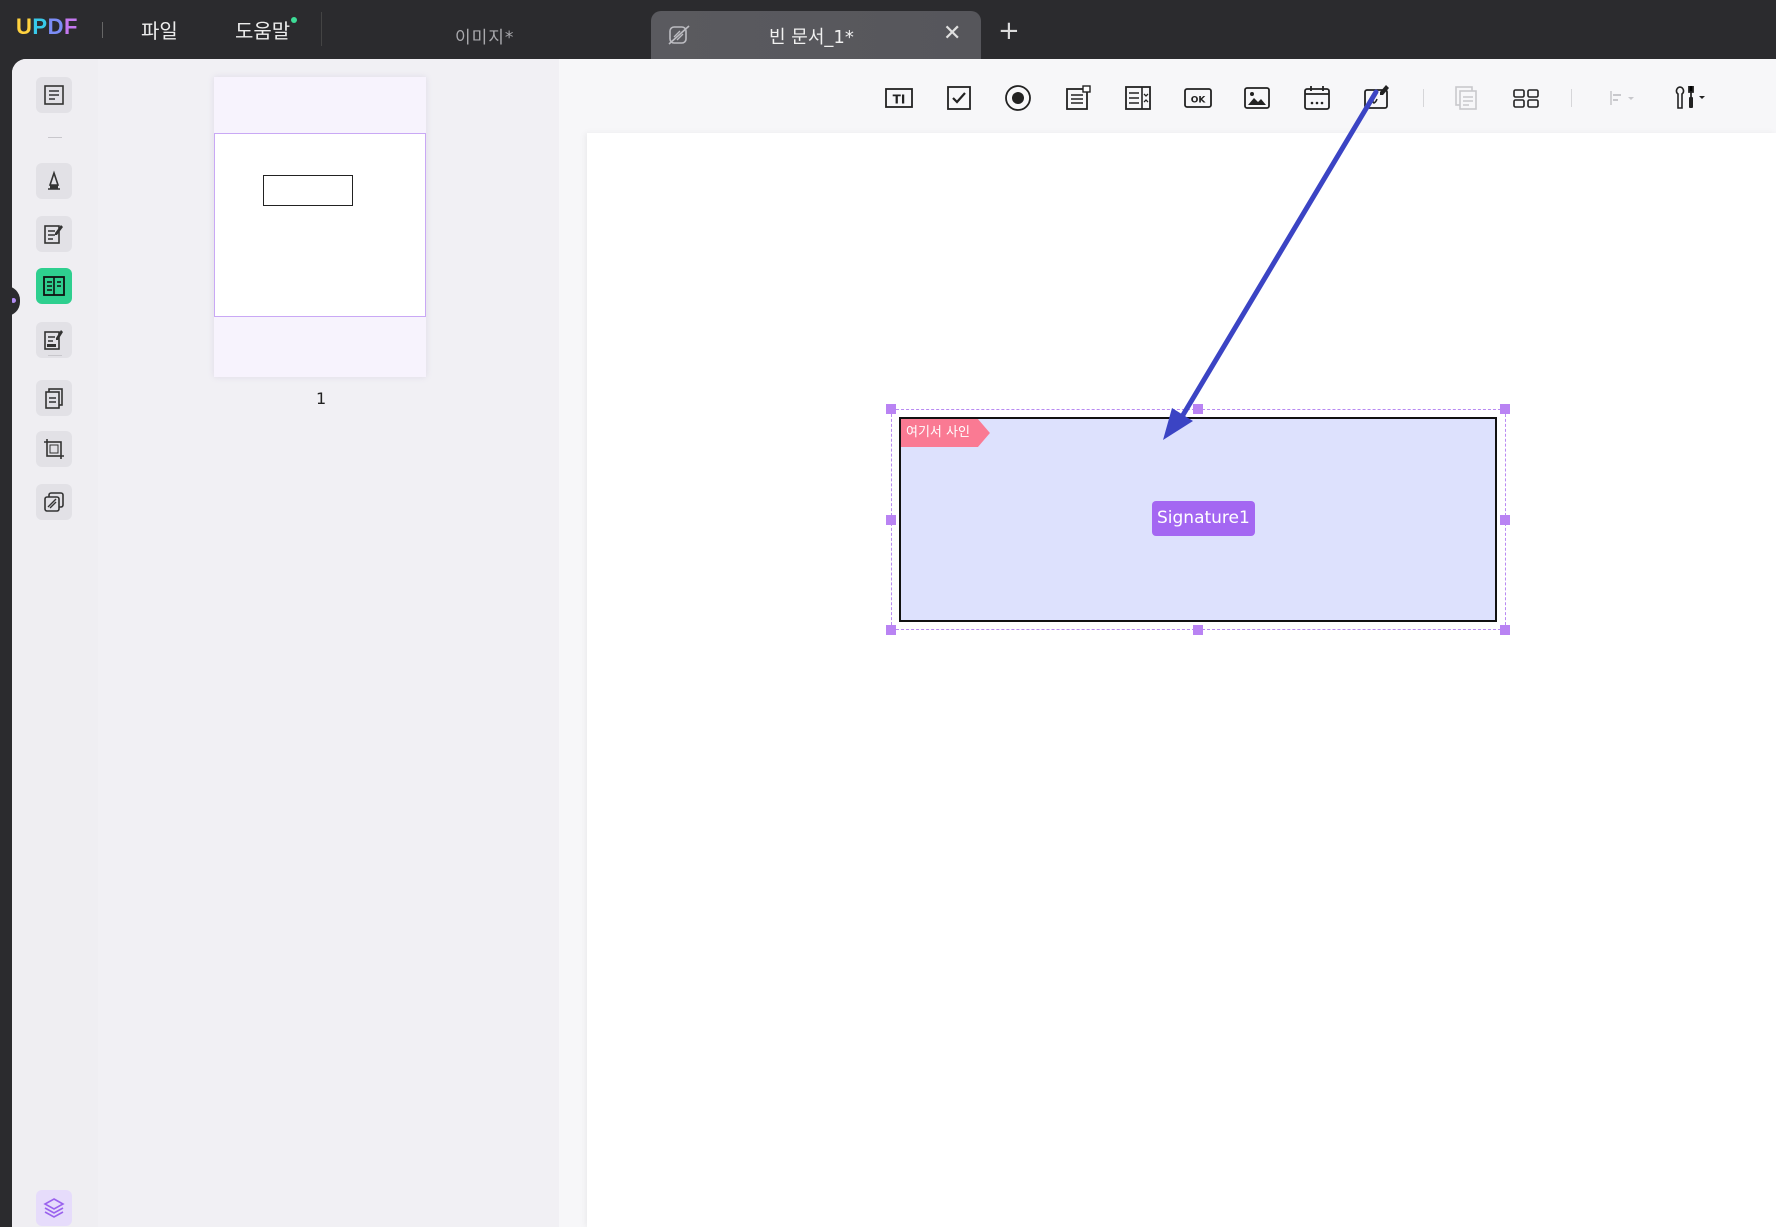 Image resolution: width=1776 pixels, height=1227 pixels. What do you see at coordinates (1505, 409) in the screenshot?
I see `resize-handle-top-right` at bounding box center [1505, 409].